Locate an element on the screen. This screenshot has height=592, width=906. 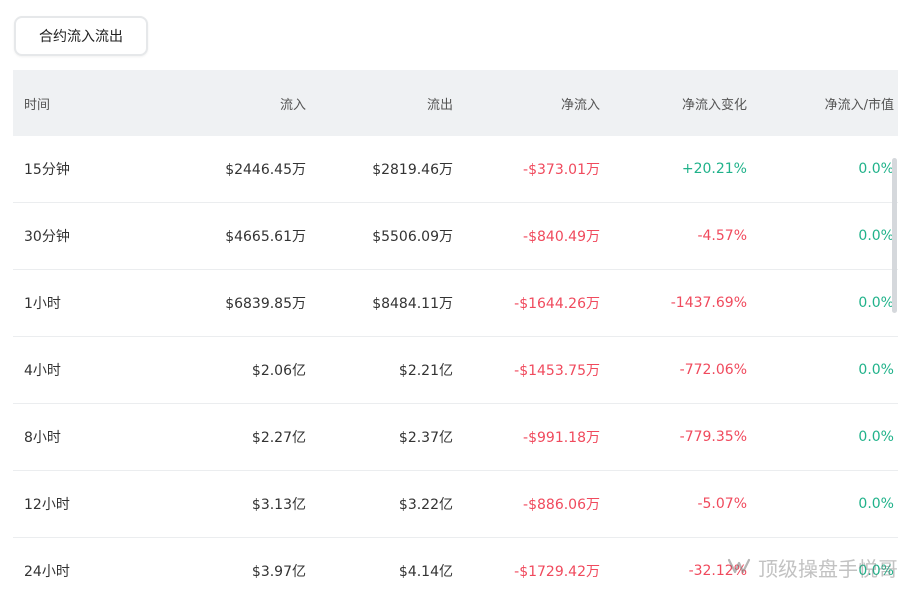
cell-time: 1小时 is located at coordinates (42, 304).